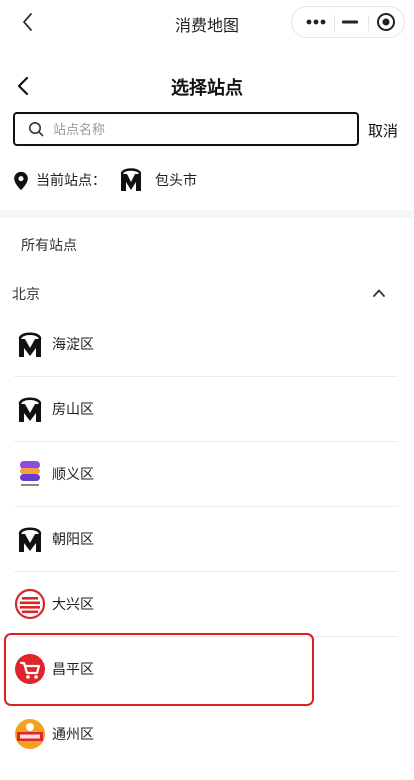 Image resolution: width=414 pixels, height=780 pixels. Describe the element at coordinates (73, 735) in the screenshot. I see `district-name: 通州区` at that location.